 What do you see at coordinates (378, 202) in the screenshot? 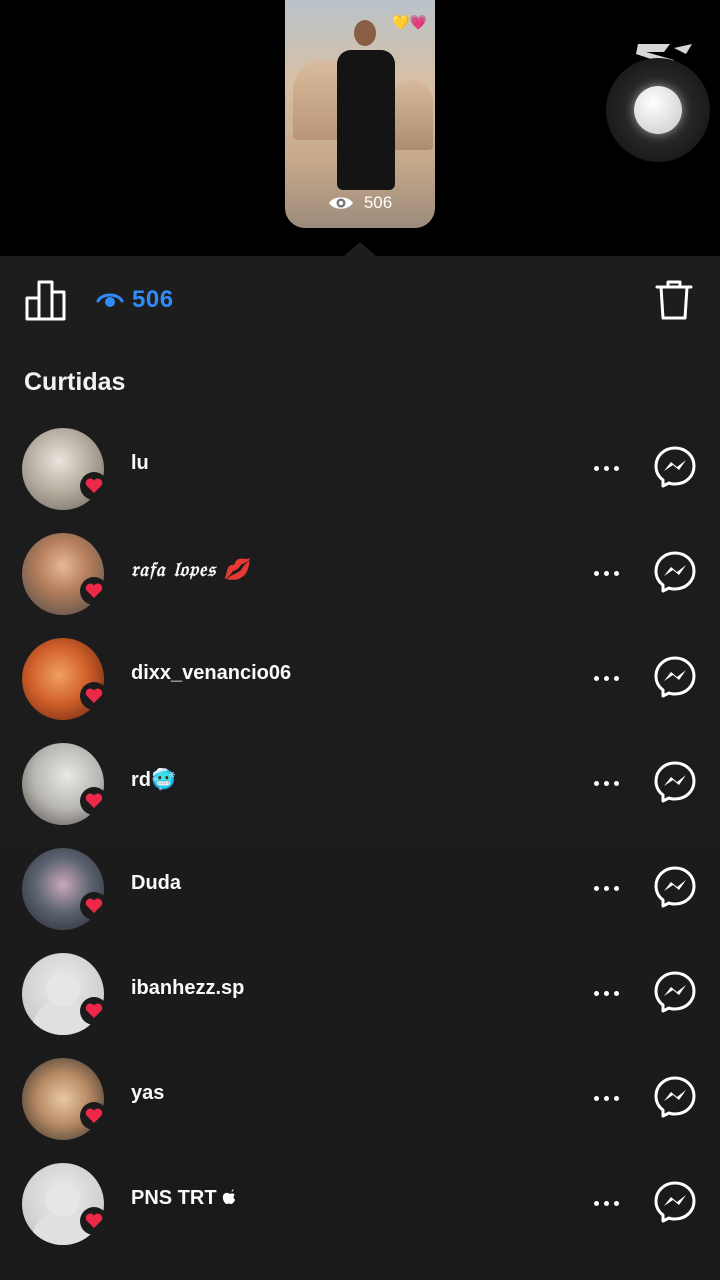
I see `story-view-count-text: 506` at bounding box center [378, 202].